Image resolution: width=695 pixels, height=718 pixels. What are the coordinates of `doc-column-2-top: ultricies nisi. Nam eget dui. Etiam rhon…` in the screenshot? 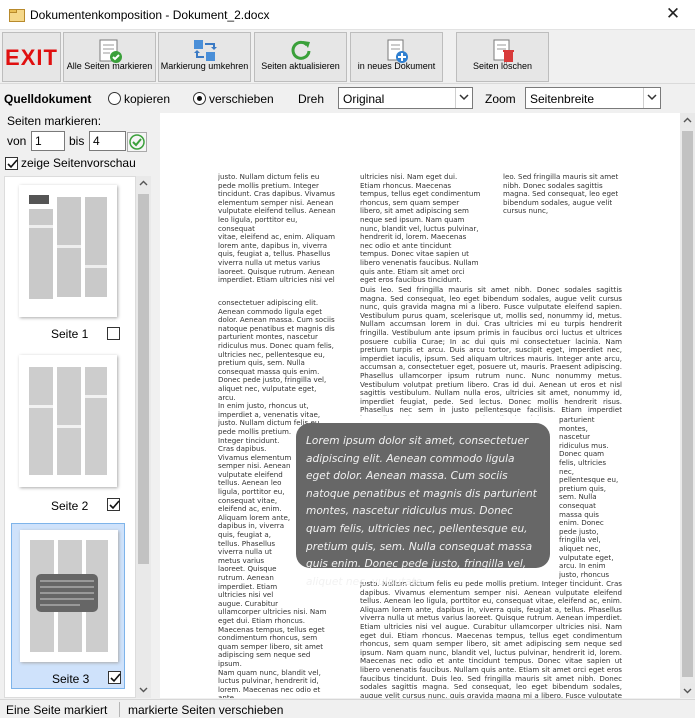 It's located at (420, 229).